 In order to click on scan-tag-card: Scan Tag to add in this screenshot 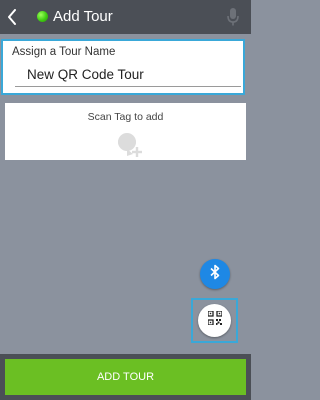, I will do `click(125, 131)`.